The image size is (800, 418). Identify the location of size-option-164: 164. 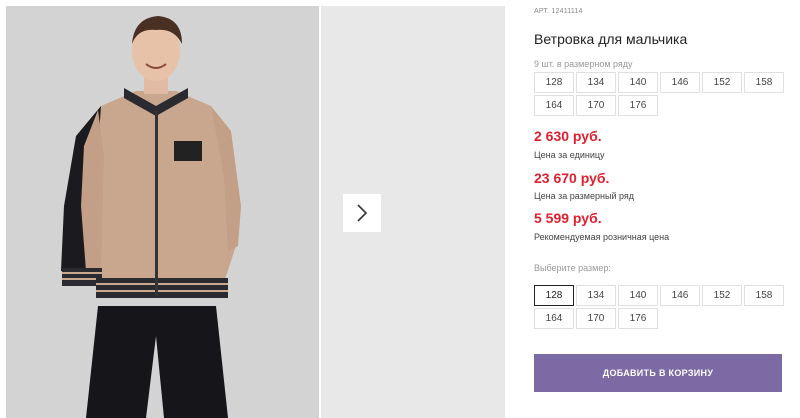
(554, 318).